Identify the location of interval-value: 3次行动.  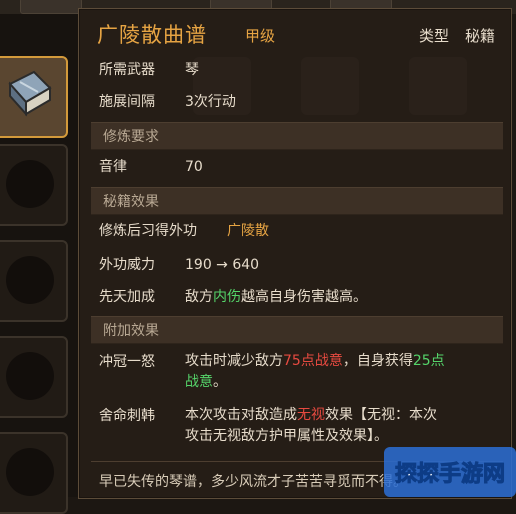
(210, 102).